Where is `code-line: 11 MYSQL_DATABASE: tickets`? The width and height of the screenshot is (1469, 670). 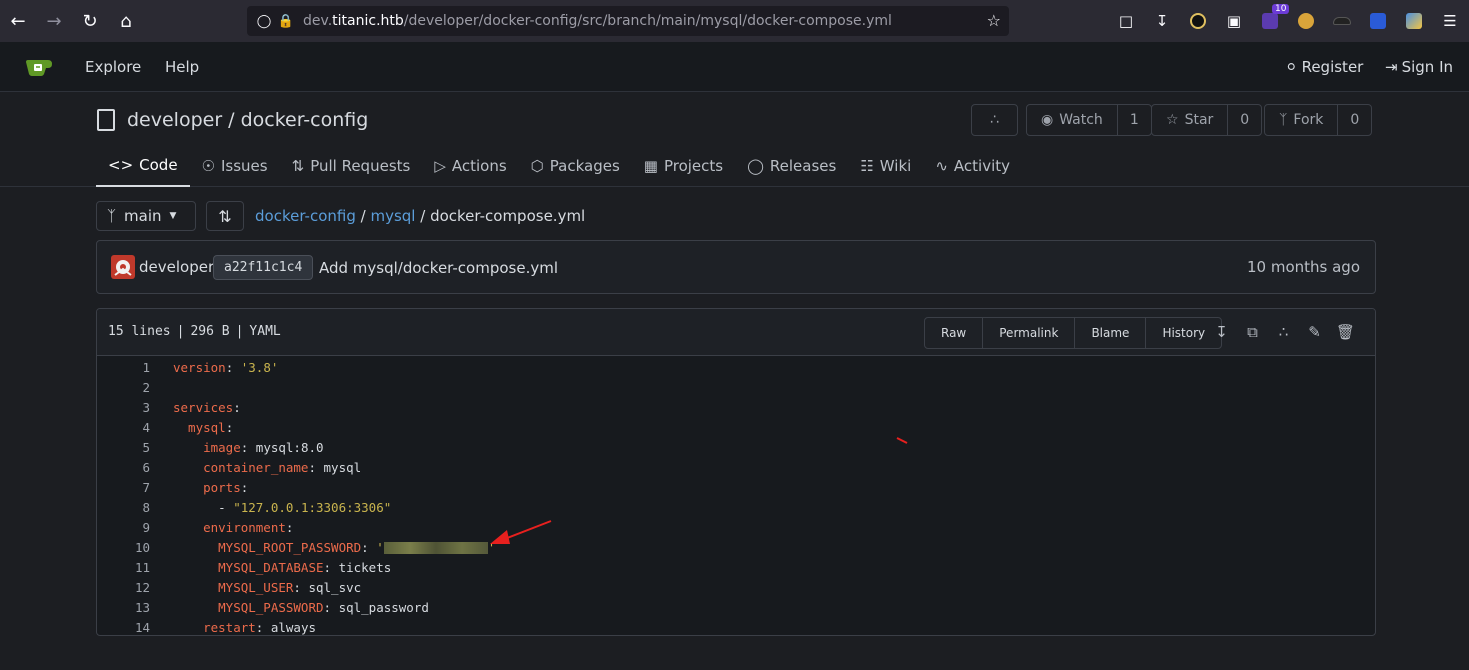
code-line: 11 MYSQL_DATABASE: tickets is located at coordinates (736, 567).